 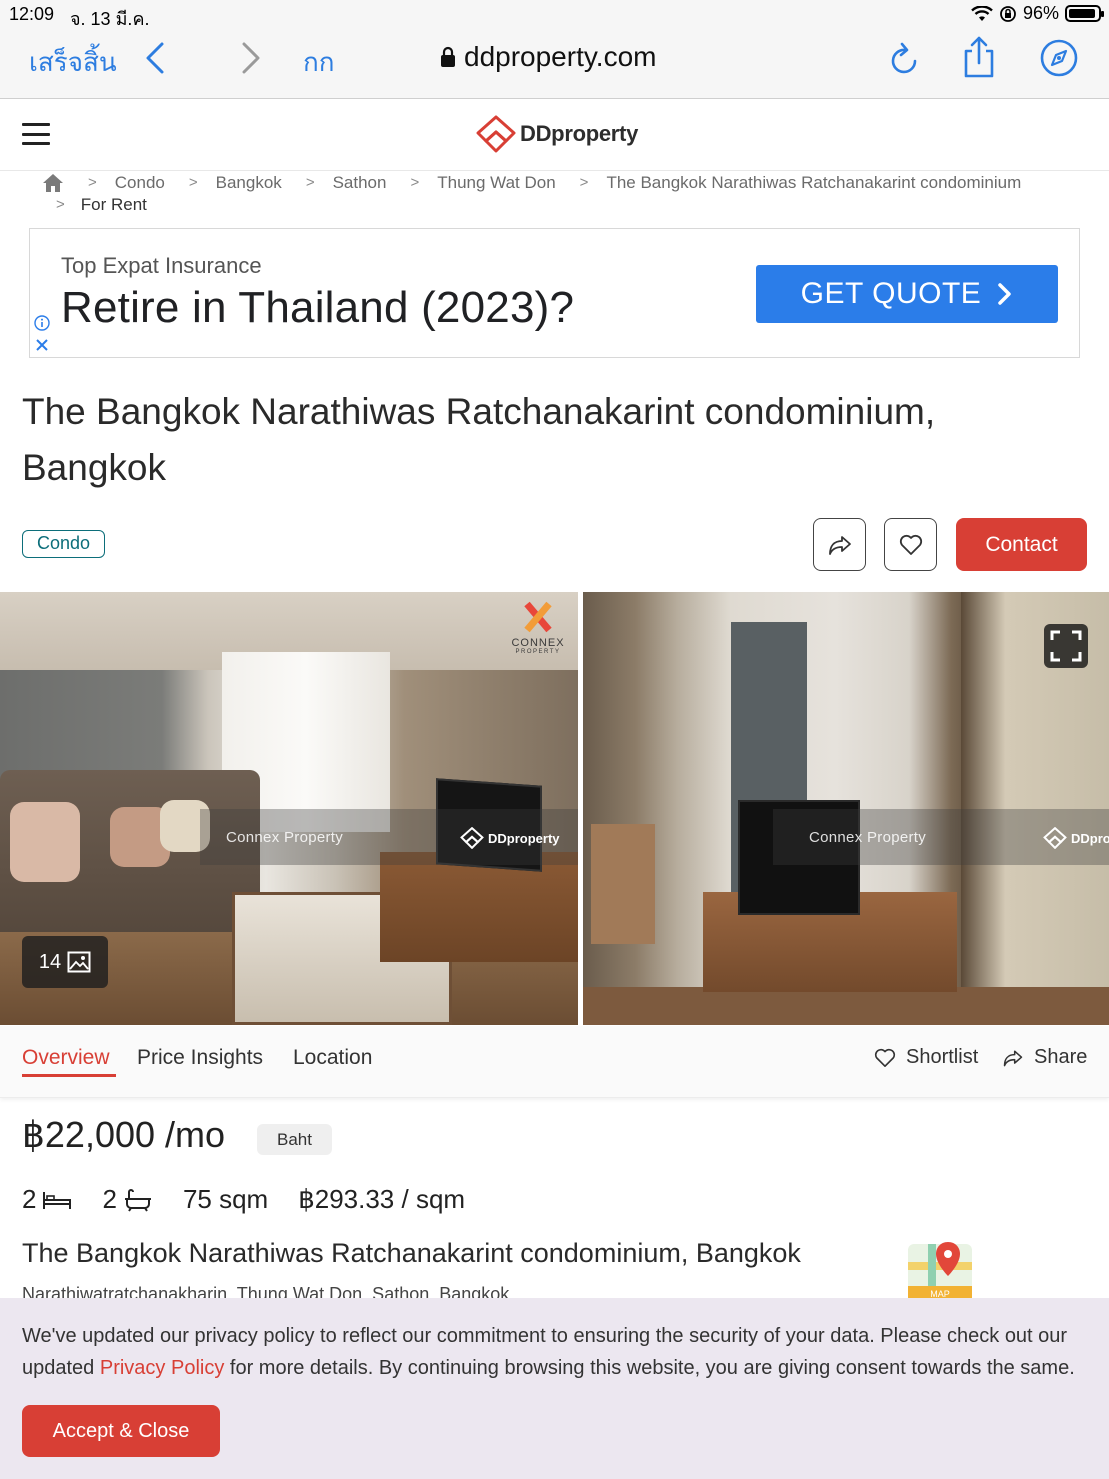 What do you see at coordinates (249, 183) in the screenshot?
I see `breadcrumb-item-bangkok: Bangkok` at bounding box center [249, 183].